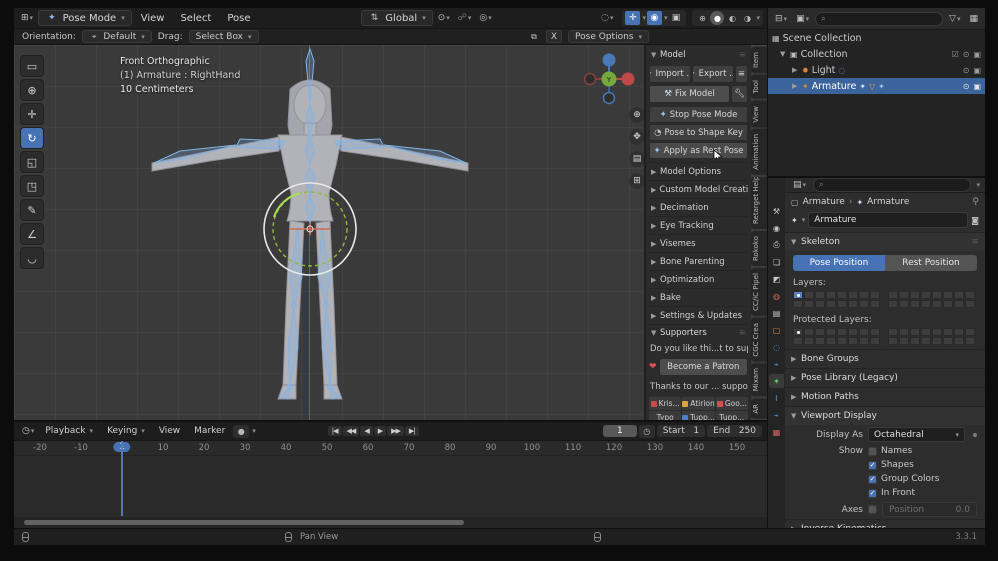 The height and width of the screenshot is (561, 998). Describe the element at coordinates (195, 18) in the screenshot. I see `menu-select: Select` at that location.